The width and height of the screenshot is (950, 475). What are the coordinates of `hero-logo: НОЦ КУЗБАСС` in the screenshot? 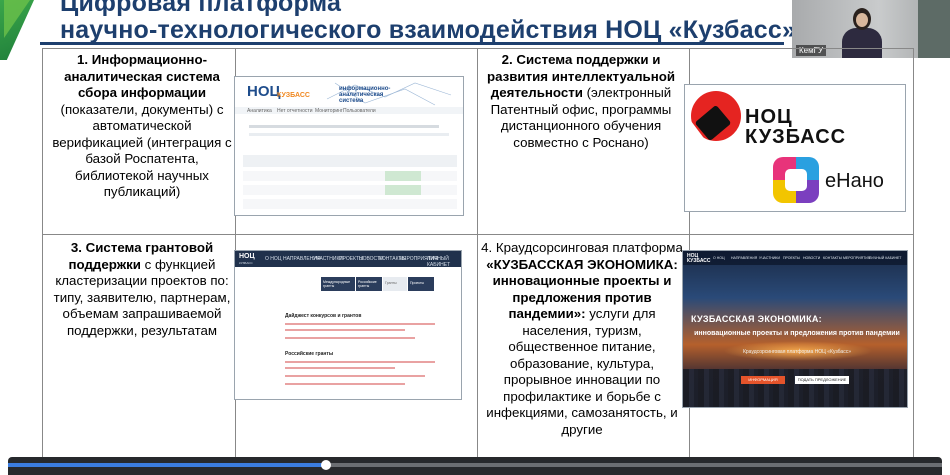 It's located at (699, 258).